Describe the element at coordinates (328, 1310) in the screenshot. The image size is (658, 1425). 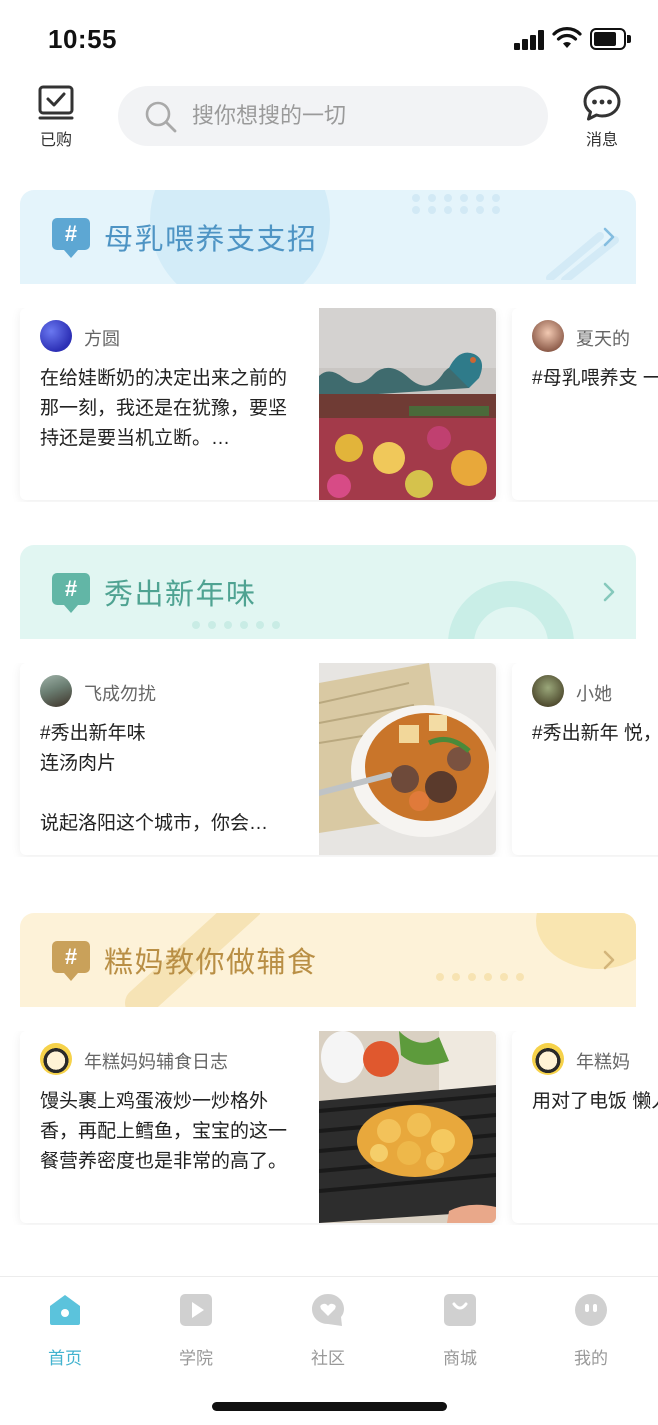
I see `heart-bubble-icon` at that location.